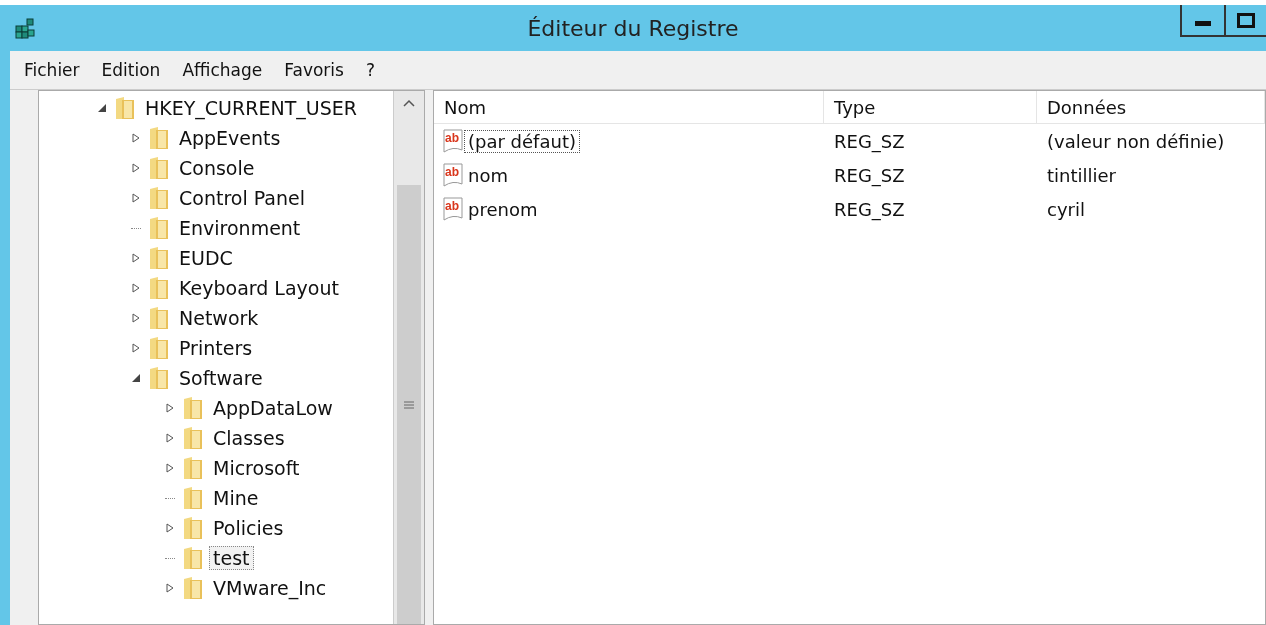 This screenshot has width=1266, height=625. I want to click on tree-item: Network, so click(219, 318).